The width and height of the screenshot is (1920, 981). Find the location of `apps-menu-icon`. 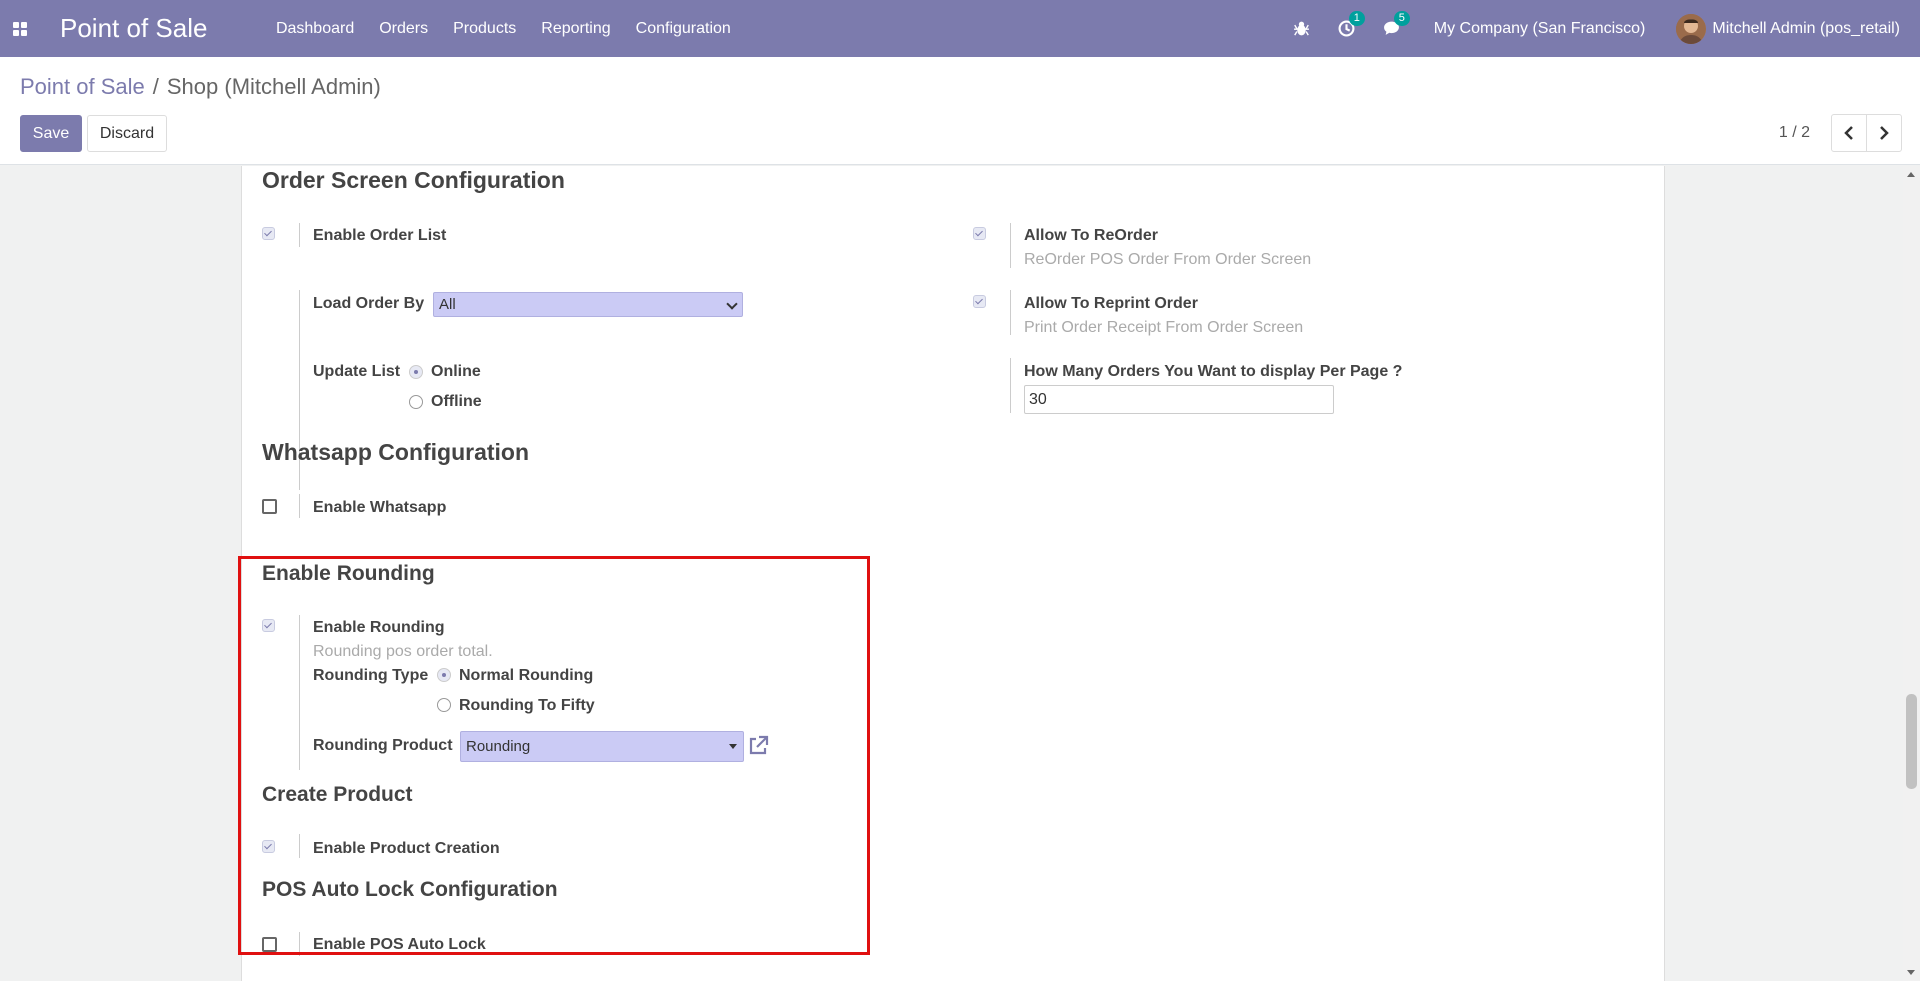

apps-menu-icon is located at coordinates (20, 28).